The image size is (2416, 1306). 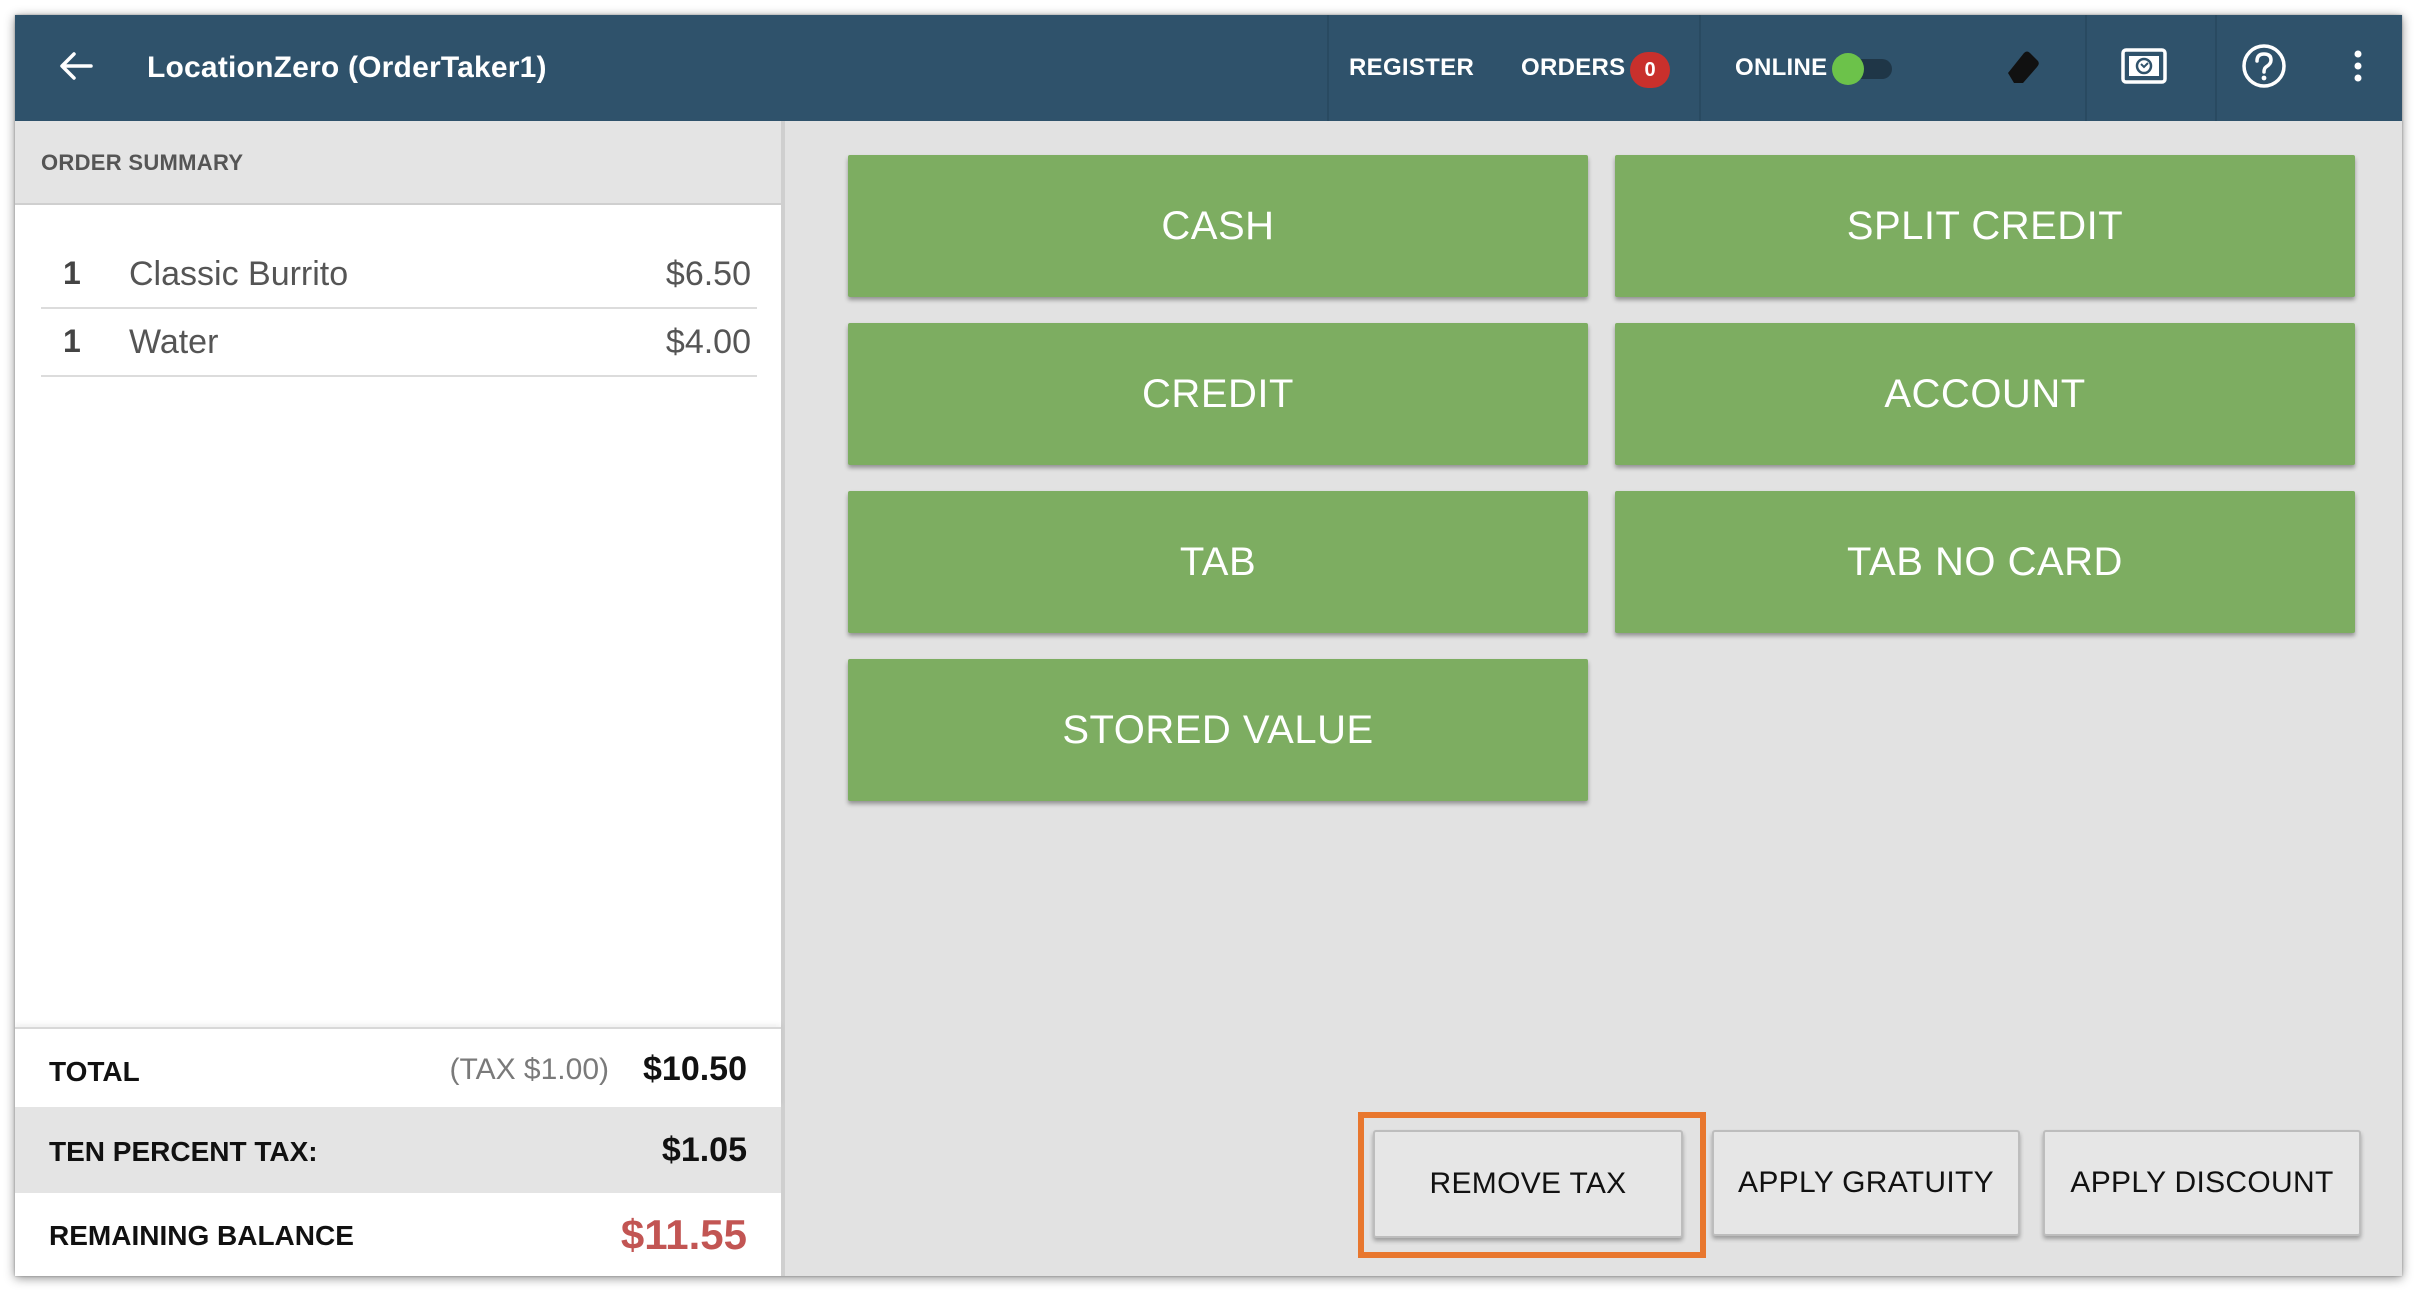 I want to click on apply-gratuity-button: APPLY GRATUITY, so click(x=1866, y=1183).